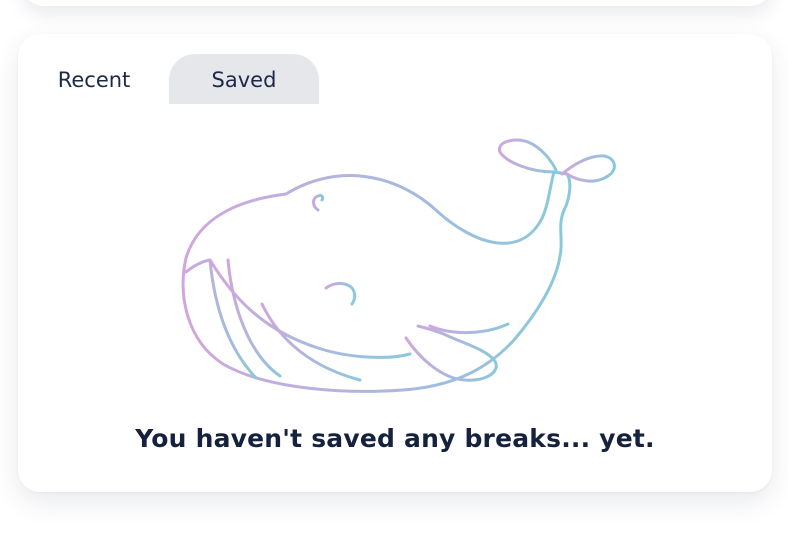  I want to click on empty-state-message: You haven't saved any breaks... yet., so click(395, 438).